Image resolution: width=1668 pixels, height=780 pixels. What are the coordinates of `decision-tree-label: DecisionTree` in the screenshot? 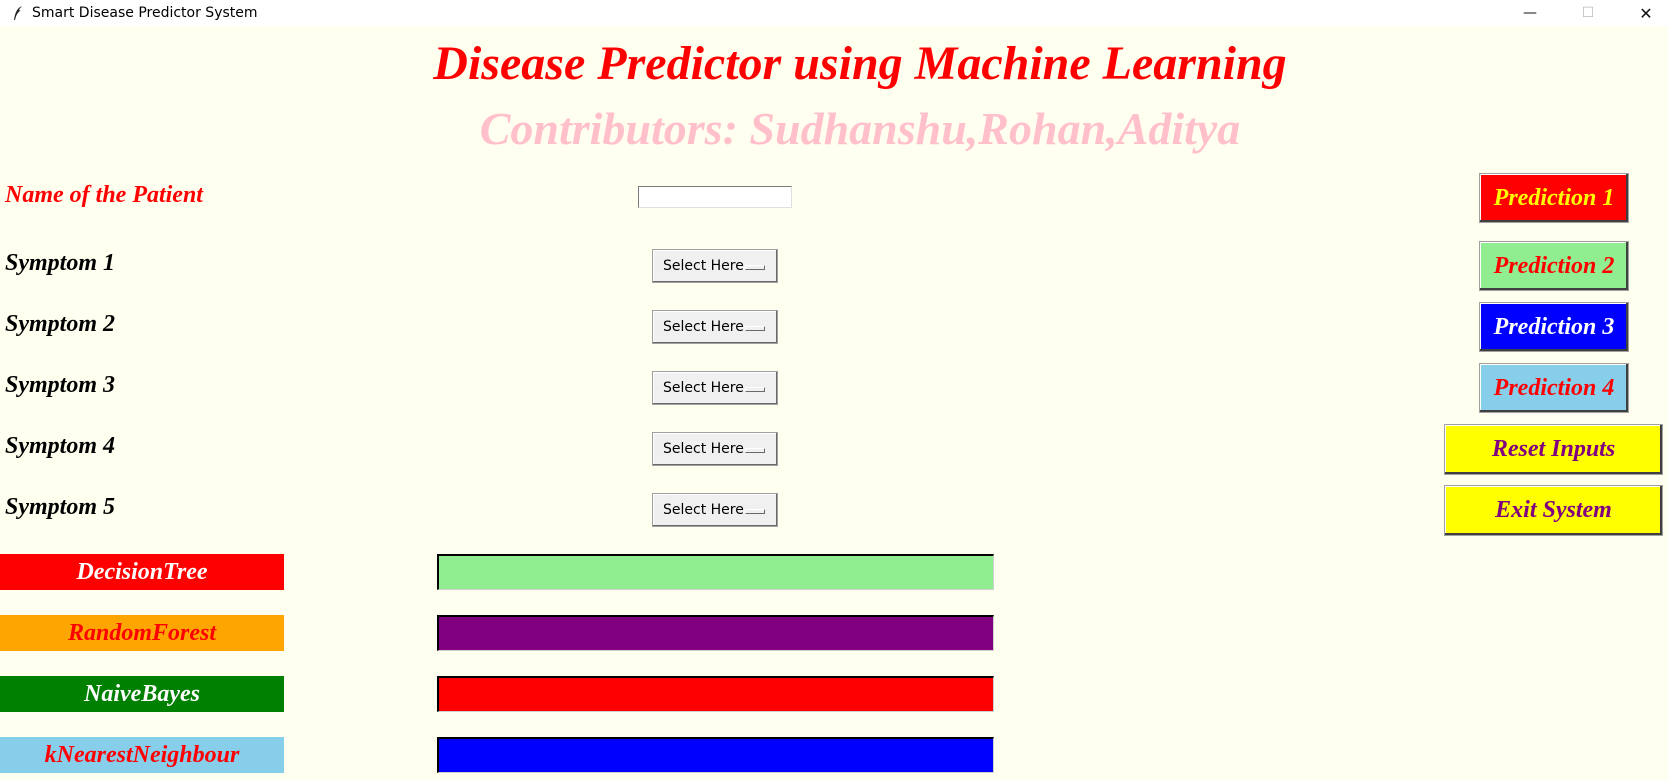 It's located at (142, 572).